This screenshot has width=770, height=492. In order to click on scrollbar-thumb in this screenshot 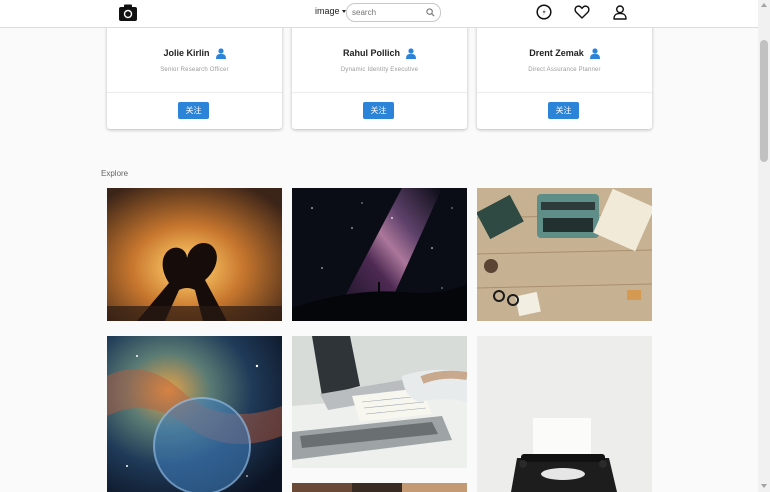, I will do `click(764, 101)`.